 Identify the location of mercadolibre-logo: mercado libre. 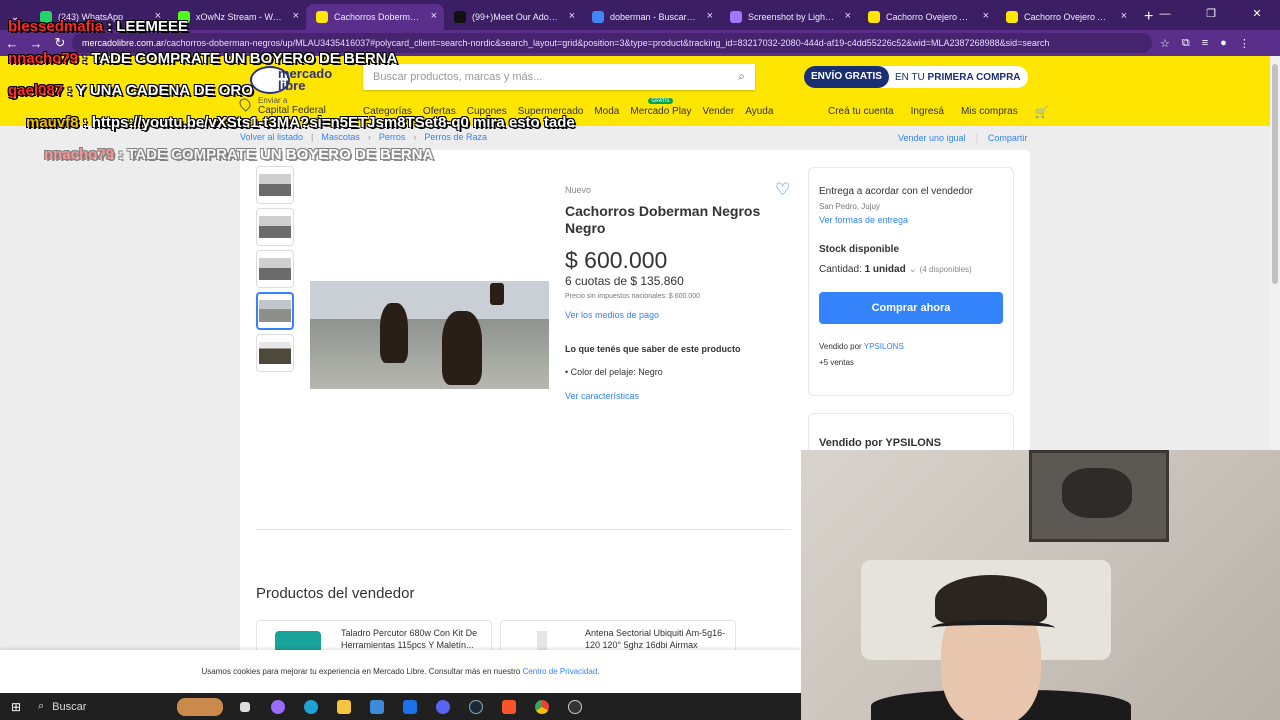
(300, 82).